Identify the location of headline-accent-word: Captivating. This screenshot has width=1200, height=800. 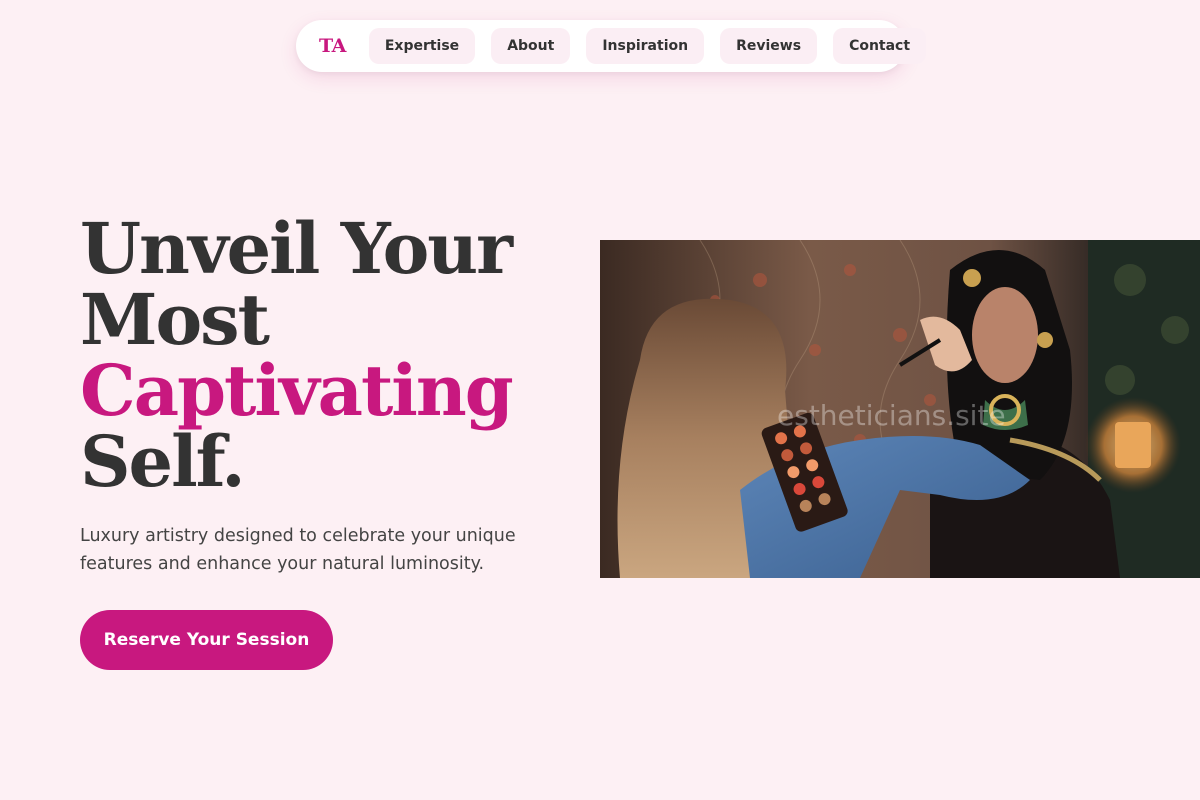
(297, 390).